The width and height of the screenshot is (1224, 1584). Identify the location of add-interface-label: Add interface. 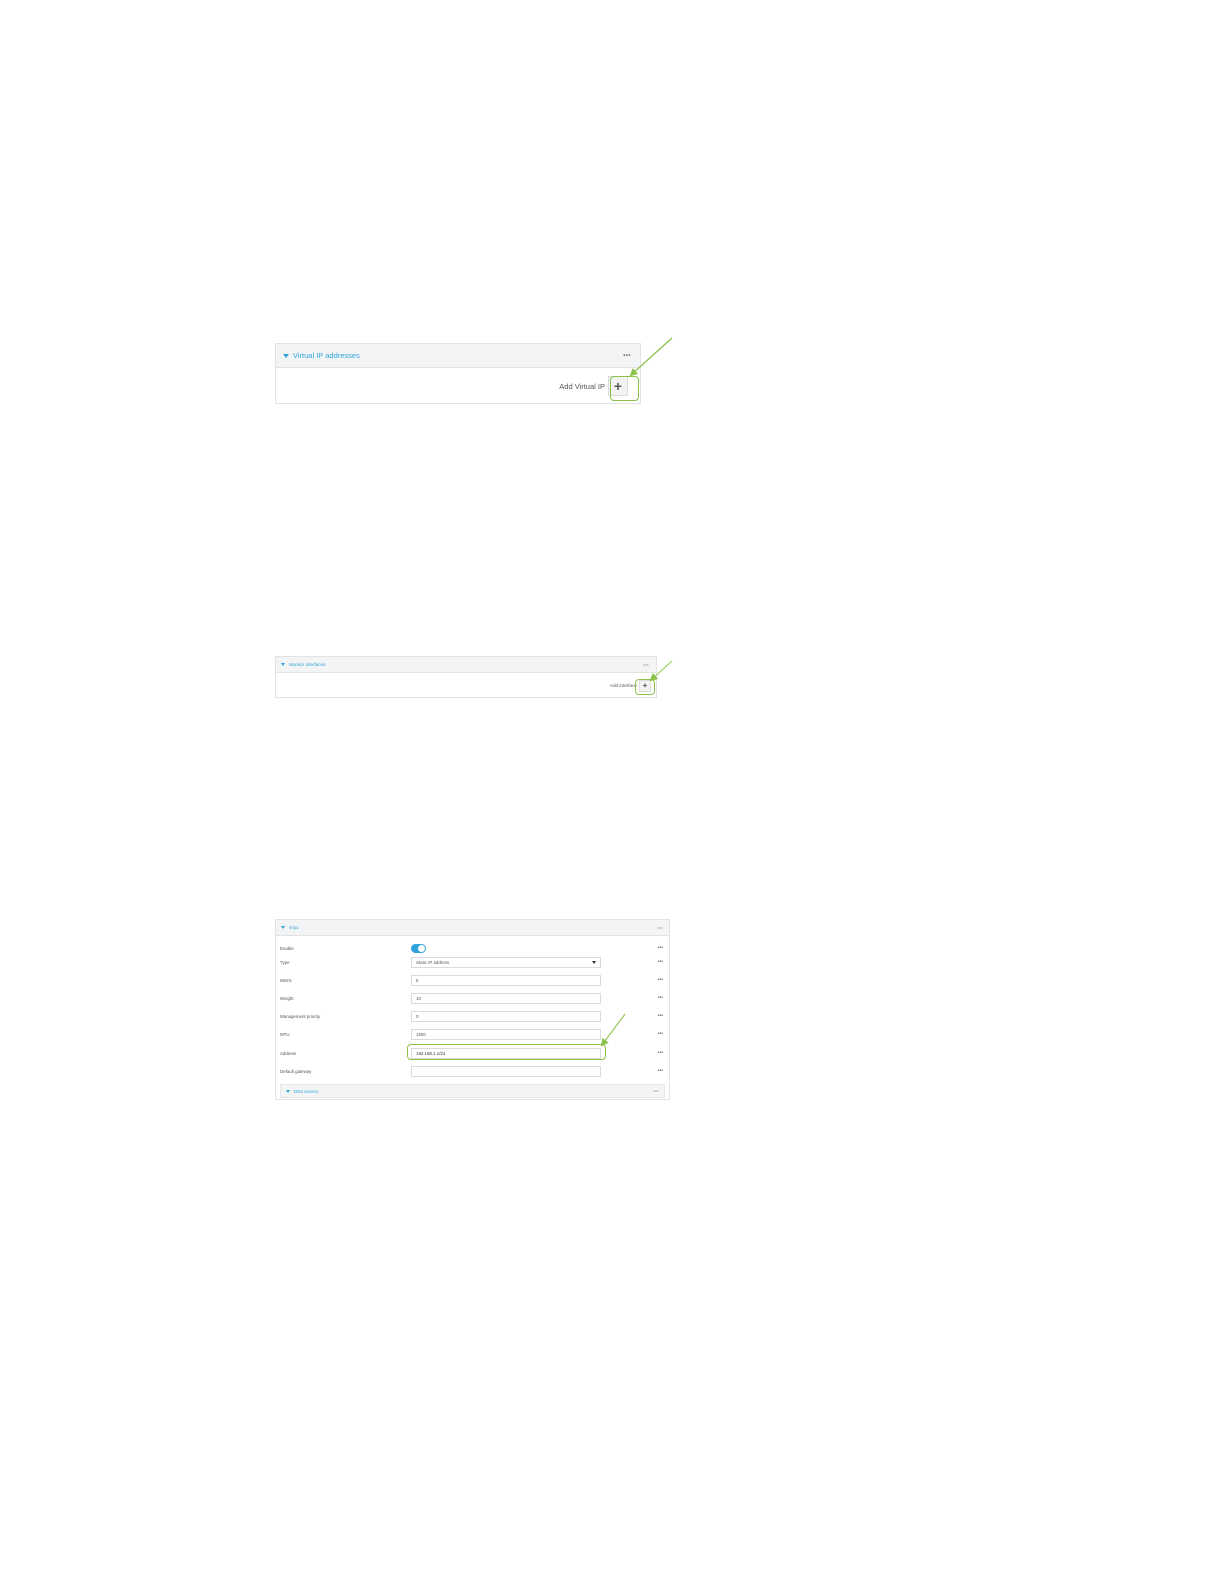
(623, 685).